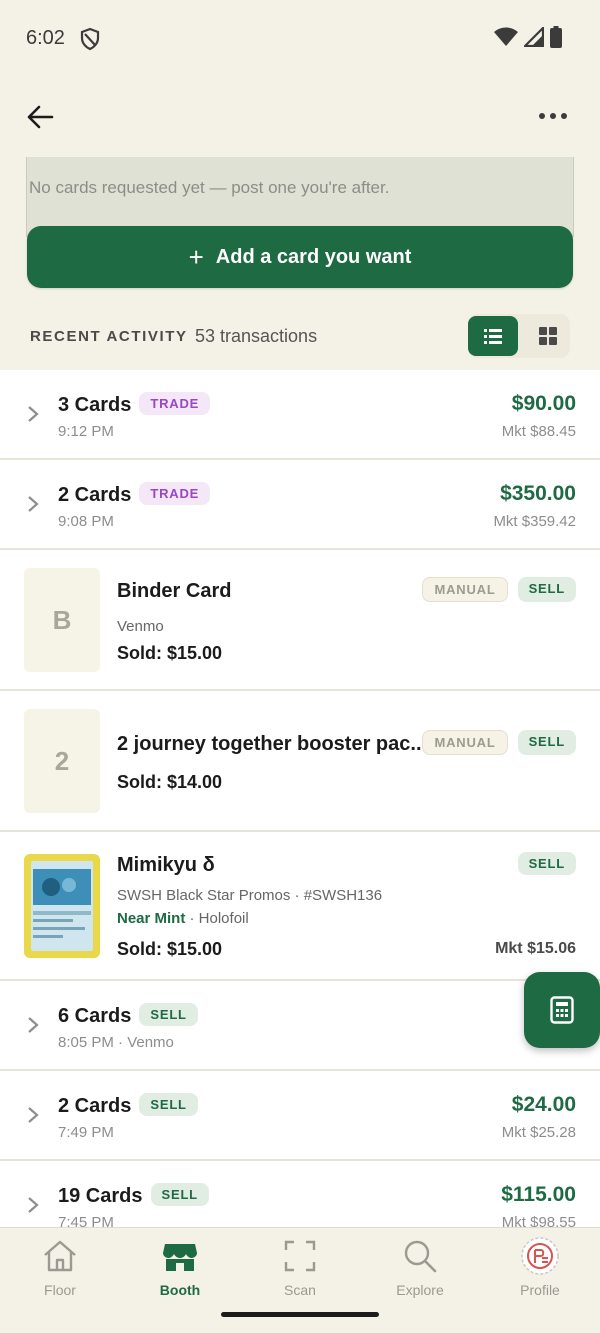  I want to click on plus-icon: +, so click(196, 257).